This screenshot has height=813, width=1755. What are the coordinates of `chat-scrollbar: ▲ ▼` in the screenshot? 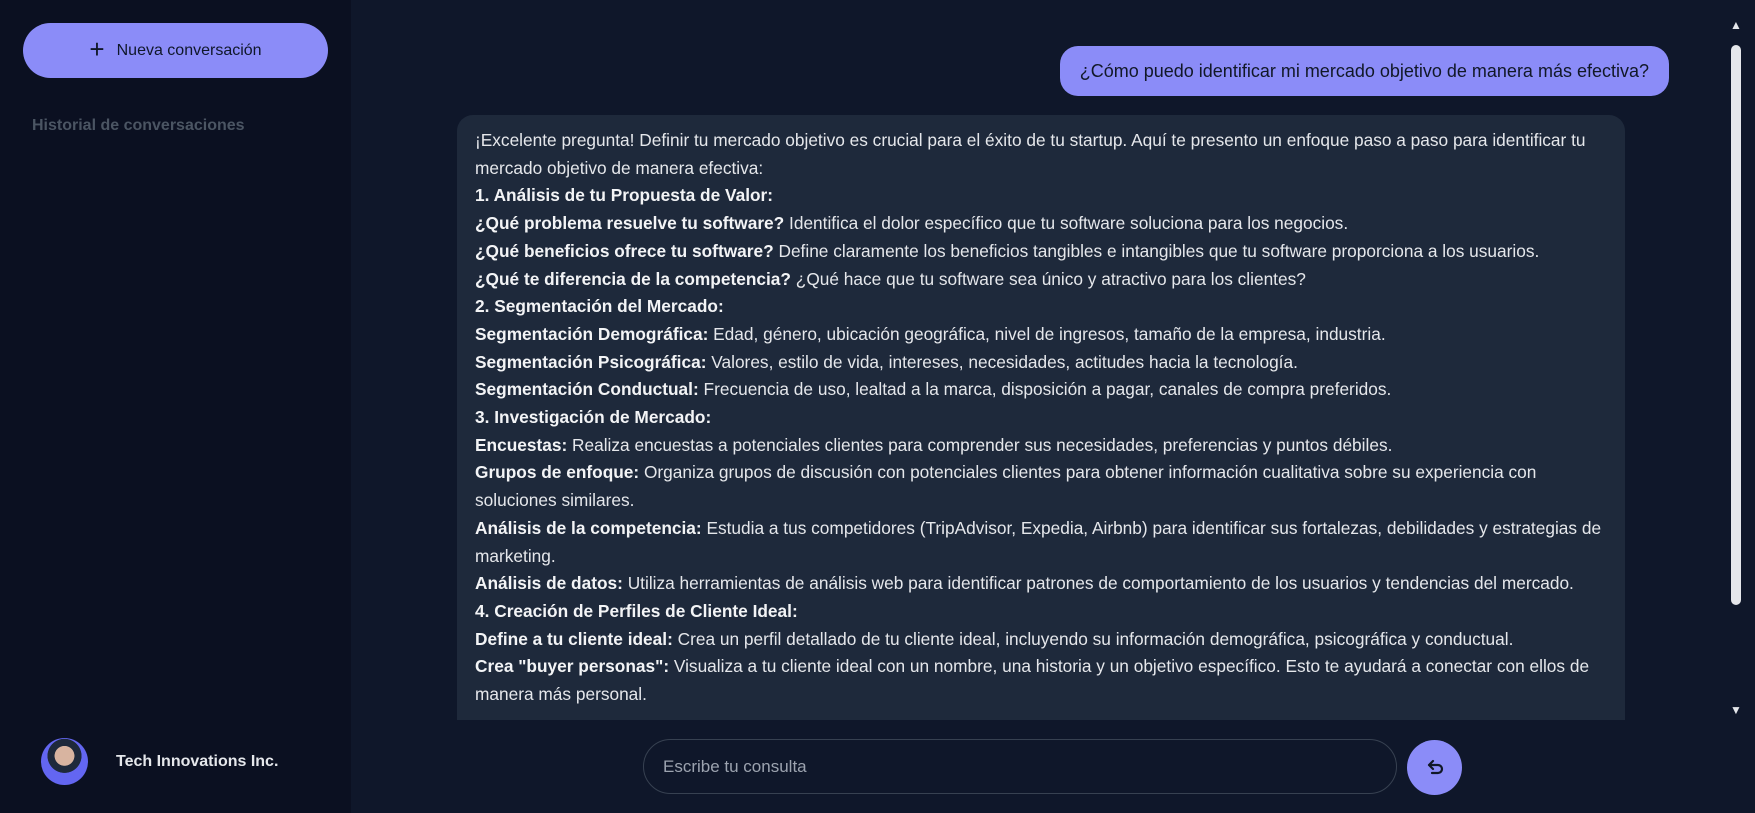 It's located at (1736, 368).